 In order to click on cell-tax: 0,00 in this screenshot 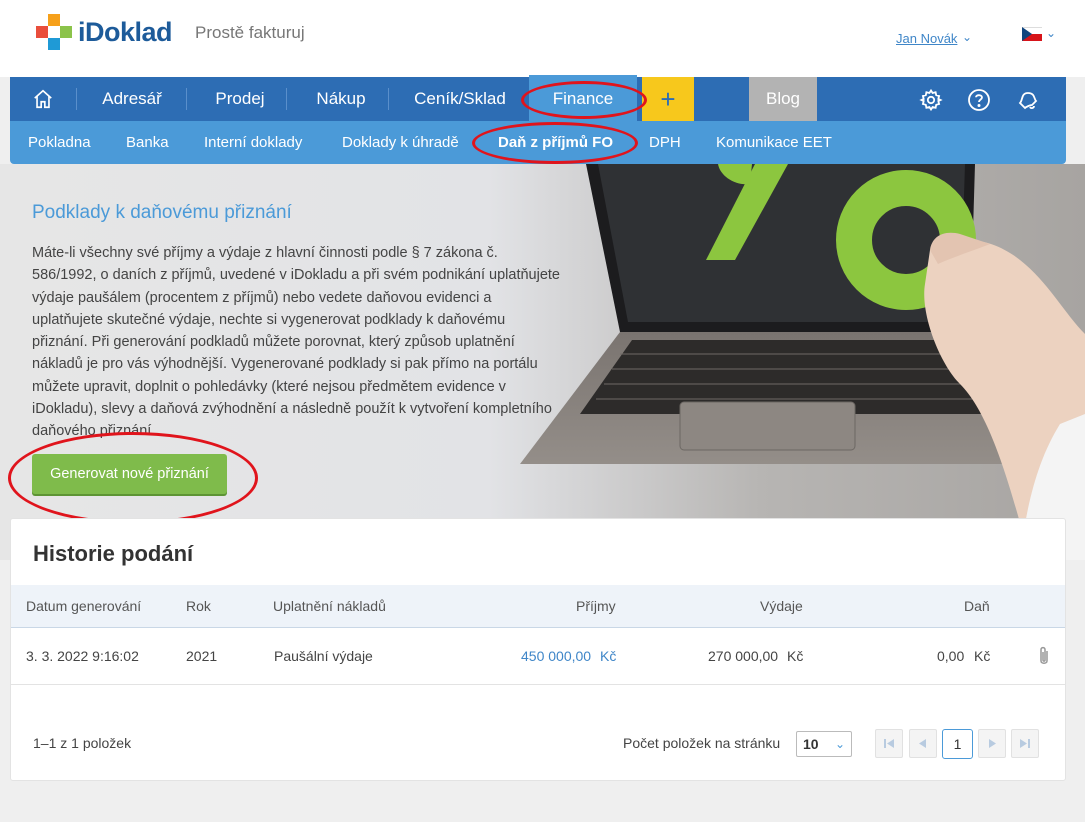, I will do `click(951, 656)`.